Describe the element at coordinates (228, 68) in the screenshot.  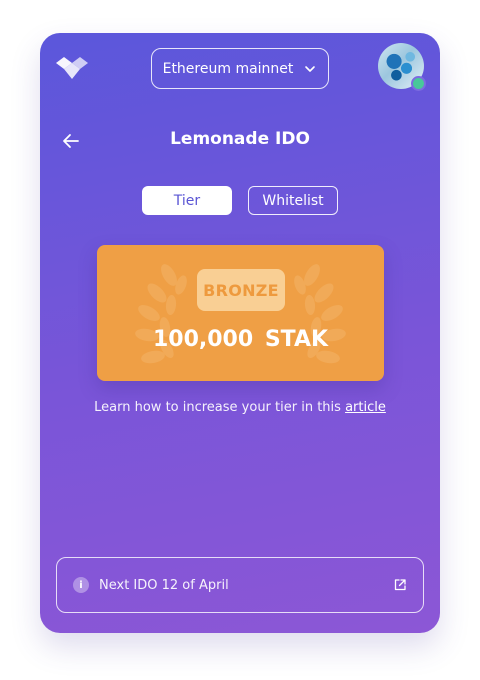
I see `network-label: Ethereum mainnet` at that location.